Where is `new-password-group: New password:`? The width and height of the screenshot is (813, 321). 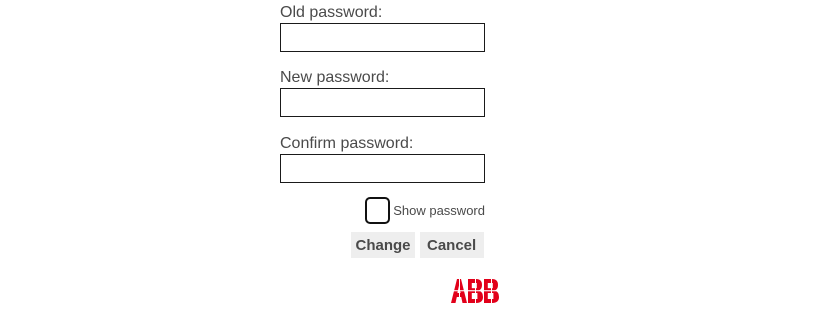 new-password-group: New password: is located at coordinates (382, 93).